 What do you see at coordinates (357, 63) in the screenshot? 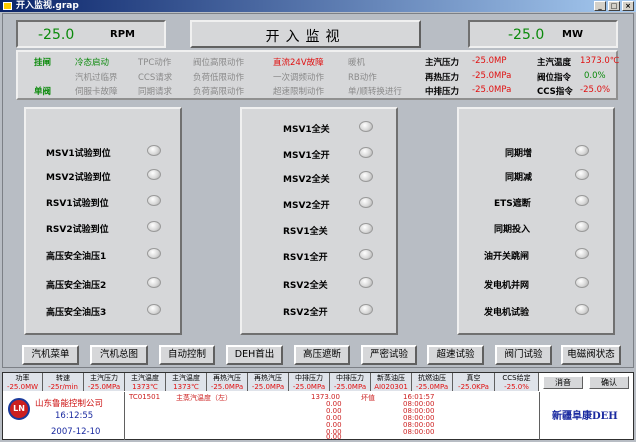
I see `status-warmup: 暖机` at bounding box center [357, 63].